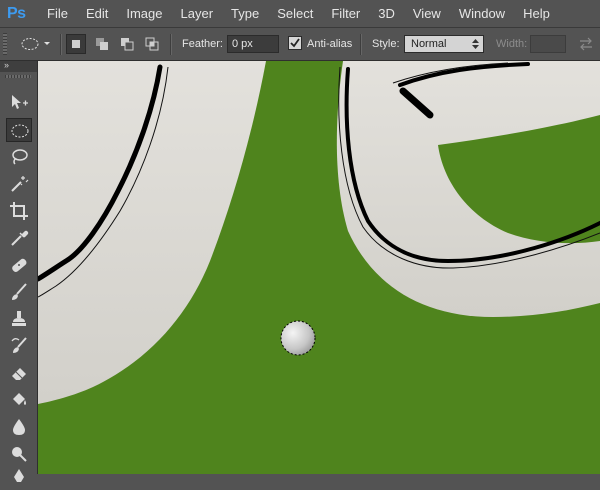 This screenshot has height=490, width=600. I want to click on feather-input, so click(253, 44).